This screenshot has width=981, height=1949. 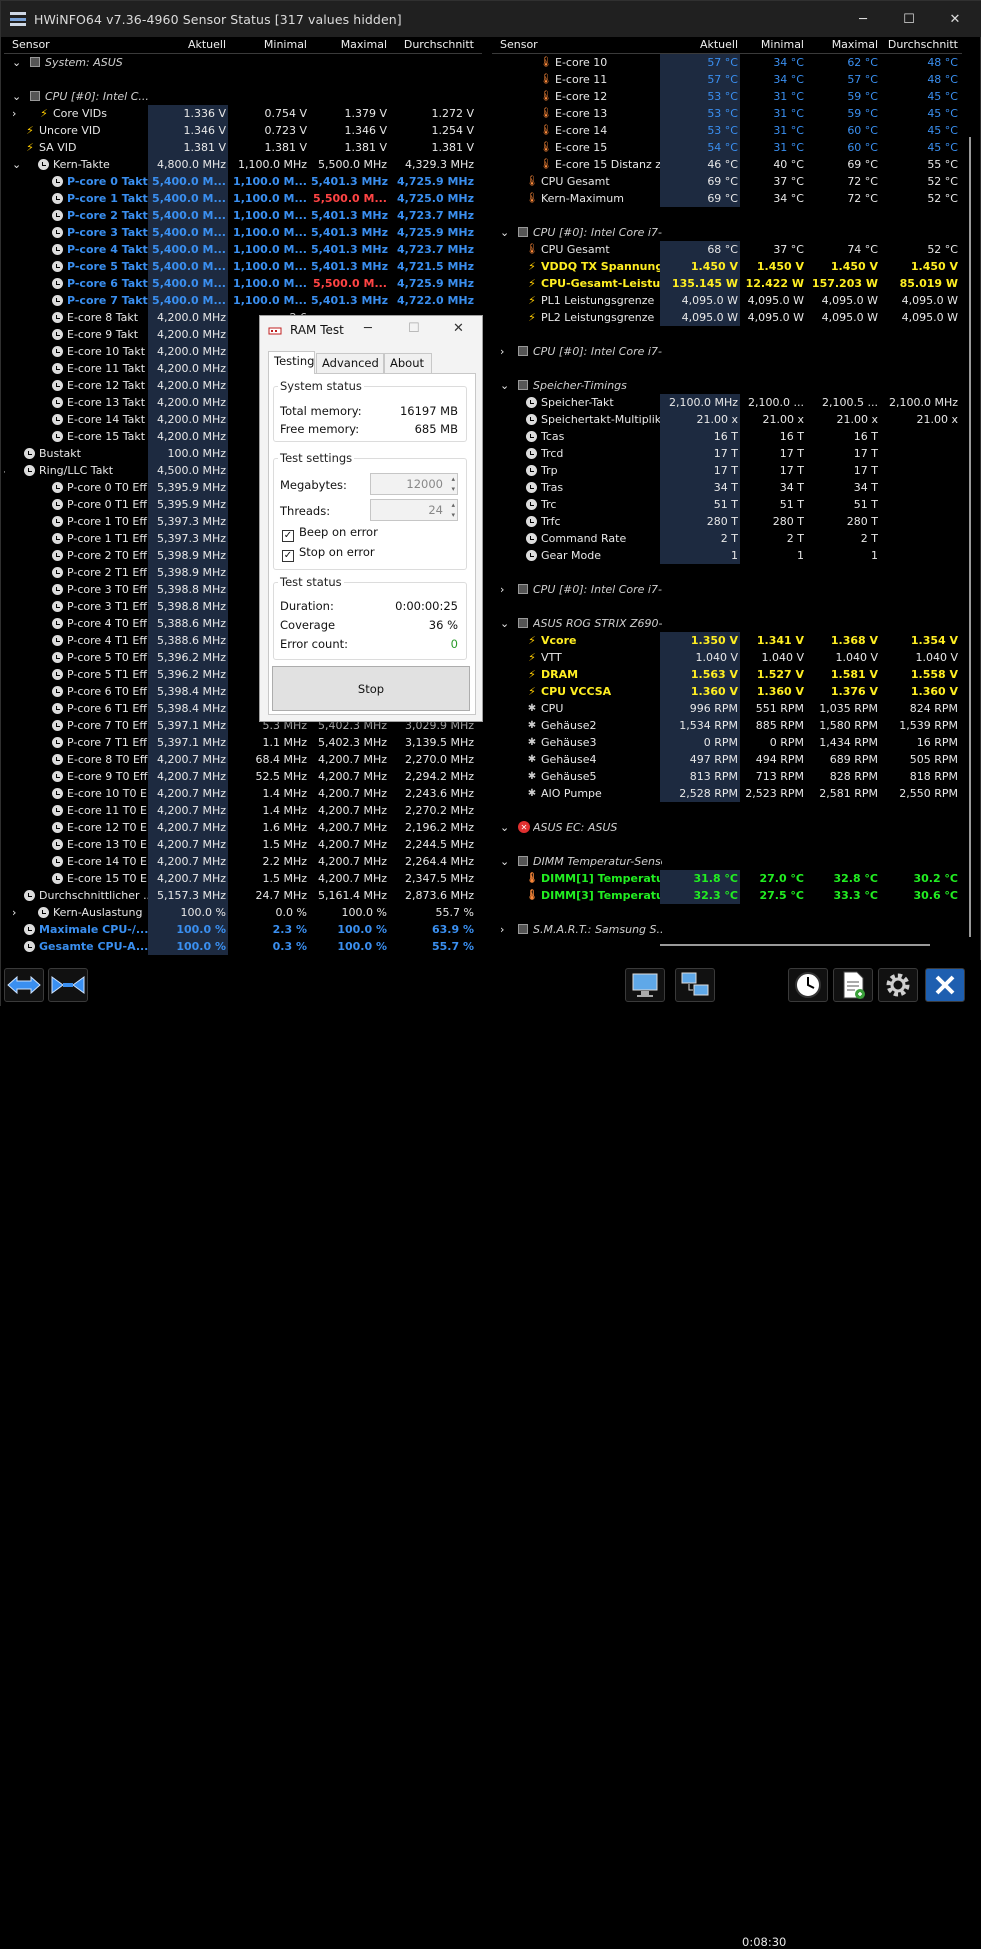 What do you see at coordinates (727, 113) in the screenshot?
I see `sensor-row: 🌡 E-core 13 53 °C 31 °C 59 °C 45 °C` at bounding box center [727, 113].